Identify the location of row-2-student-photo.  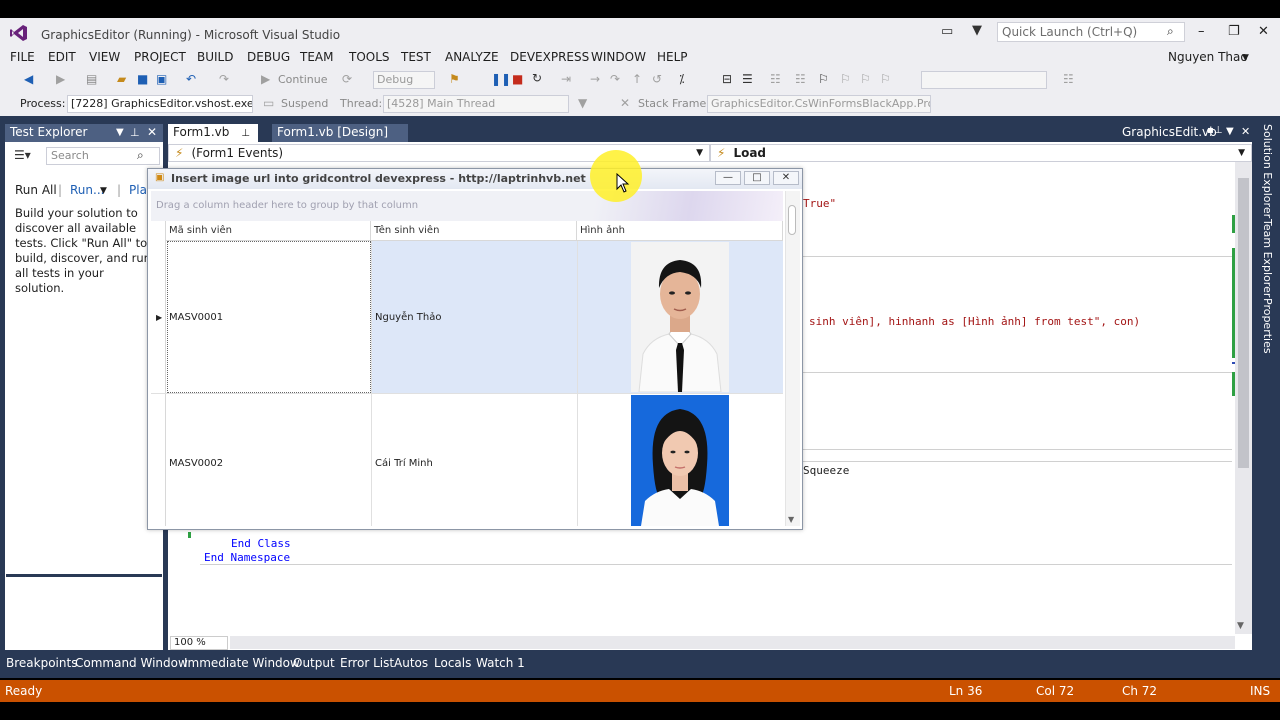
(680, 460).